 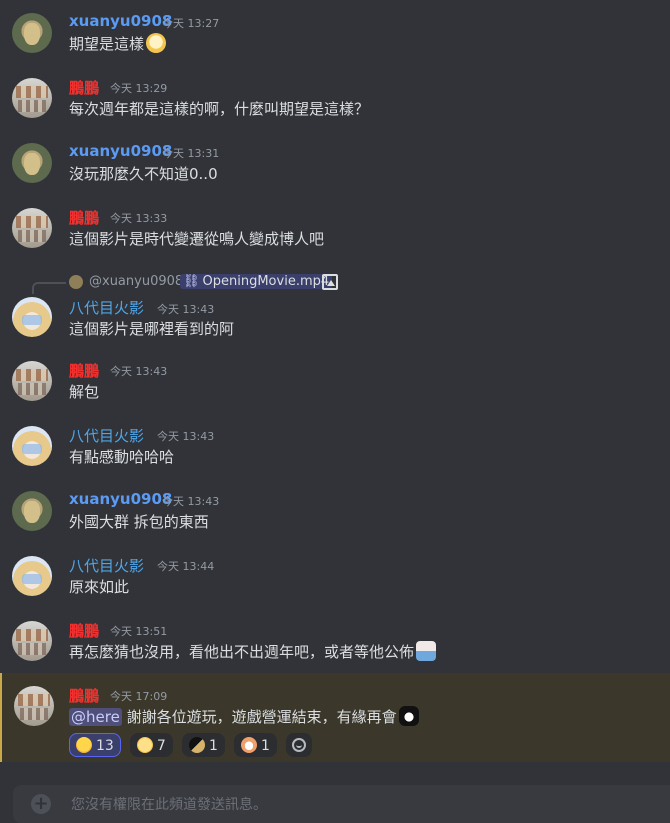 I want to click on plus-icon: +, so click(x=41, y=804).